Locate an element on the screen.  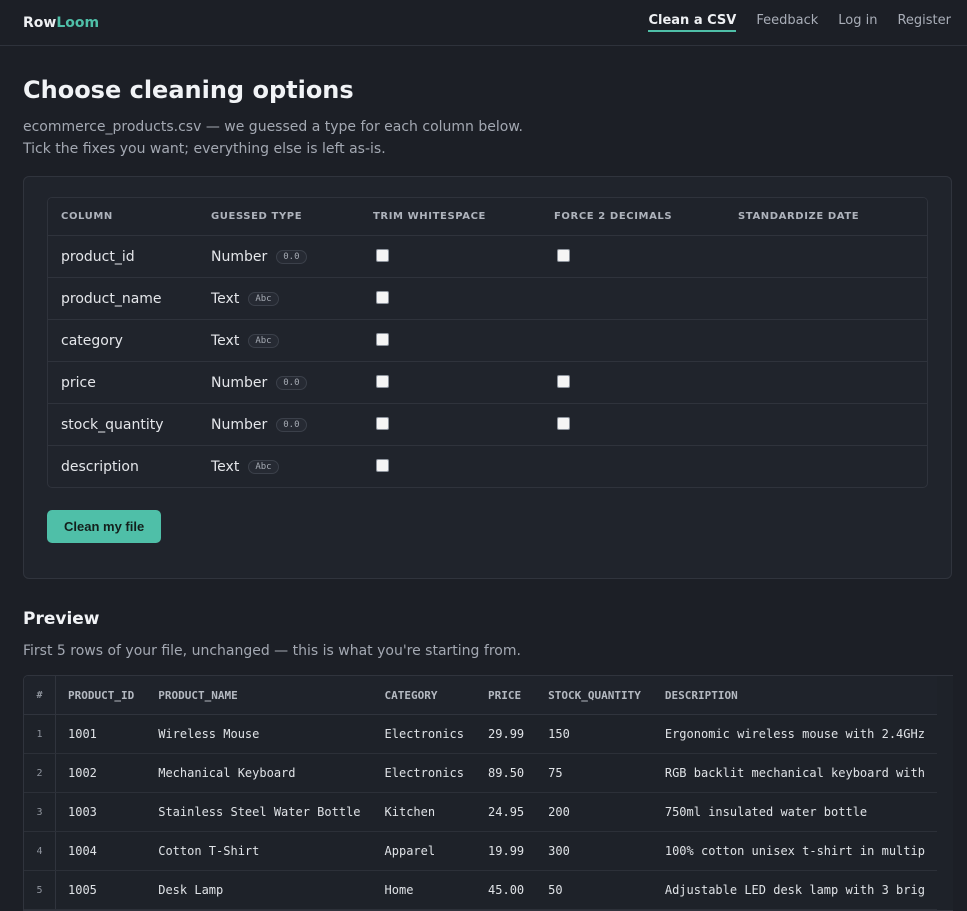
preview-cell: 1005 is located at coordinates (101, 890).